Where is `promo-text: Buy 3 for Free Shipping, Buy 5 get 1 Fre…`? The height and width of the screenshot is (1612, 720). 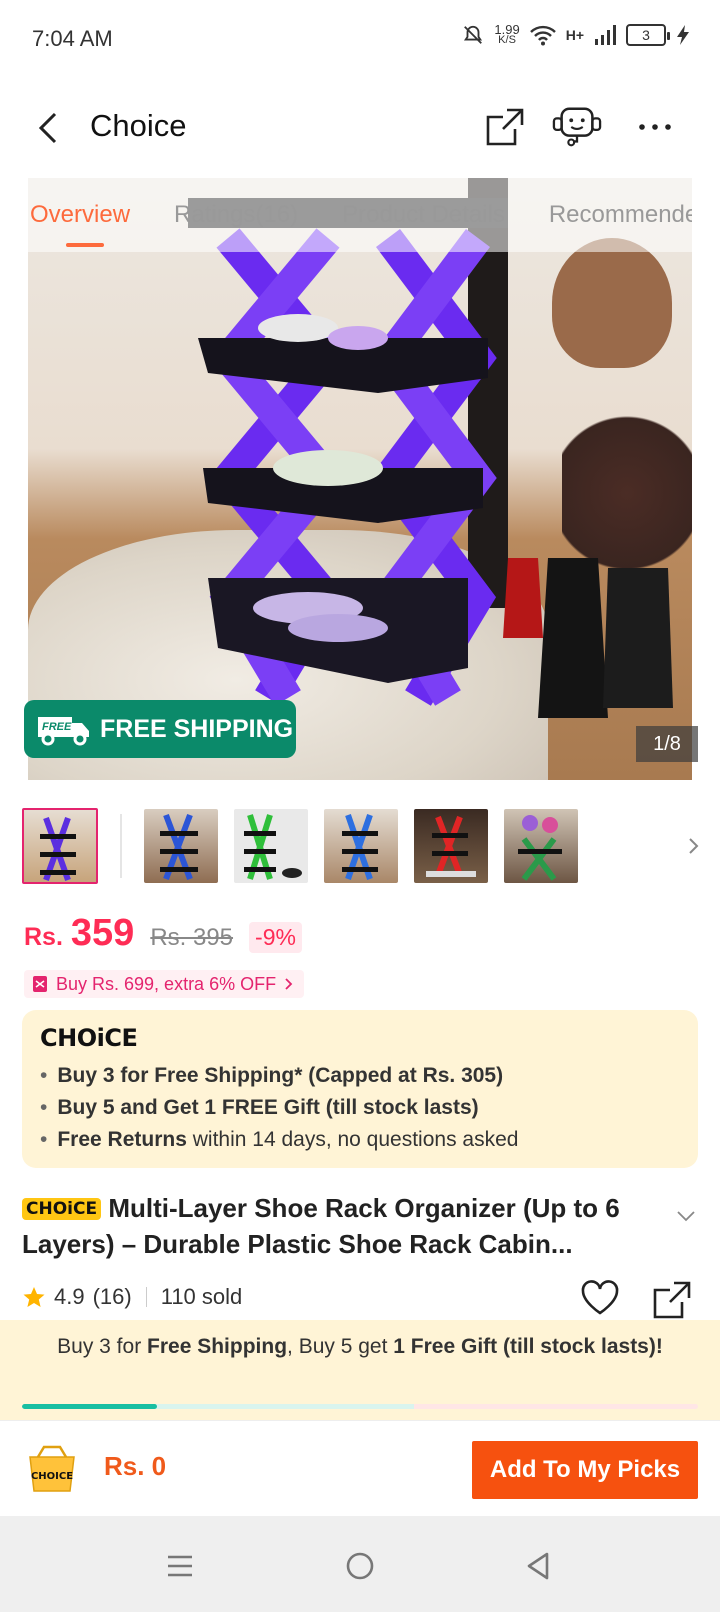 promo-text: Buy 3 for Free Shipping, Buy 5 get 1 Fre… is located at coordinates (360, 1346).